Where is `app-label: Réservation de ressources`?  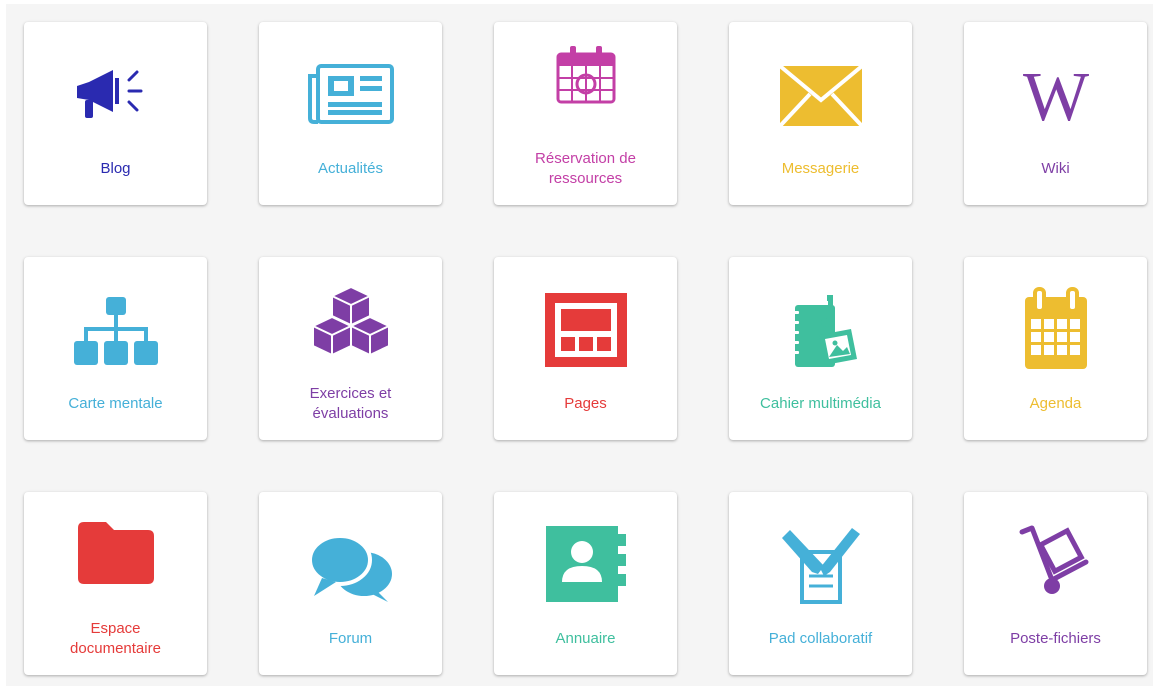 app-label: Réservation de ressources is located at coordinates (585, 168).